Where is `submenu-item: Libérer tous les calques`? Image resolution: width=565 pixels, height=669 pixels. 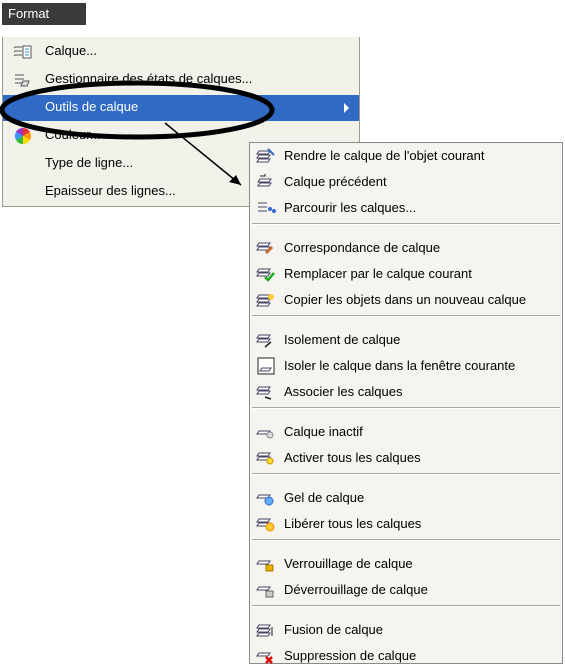 submenu-item: Libérer tous les calques is located at coordinates (406, 524).